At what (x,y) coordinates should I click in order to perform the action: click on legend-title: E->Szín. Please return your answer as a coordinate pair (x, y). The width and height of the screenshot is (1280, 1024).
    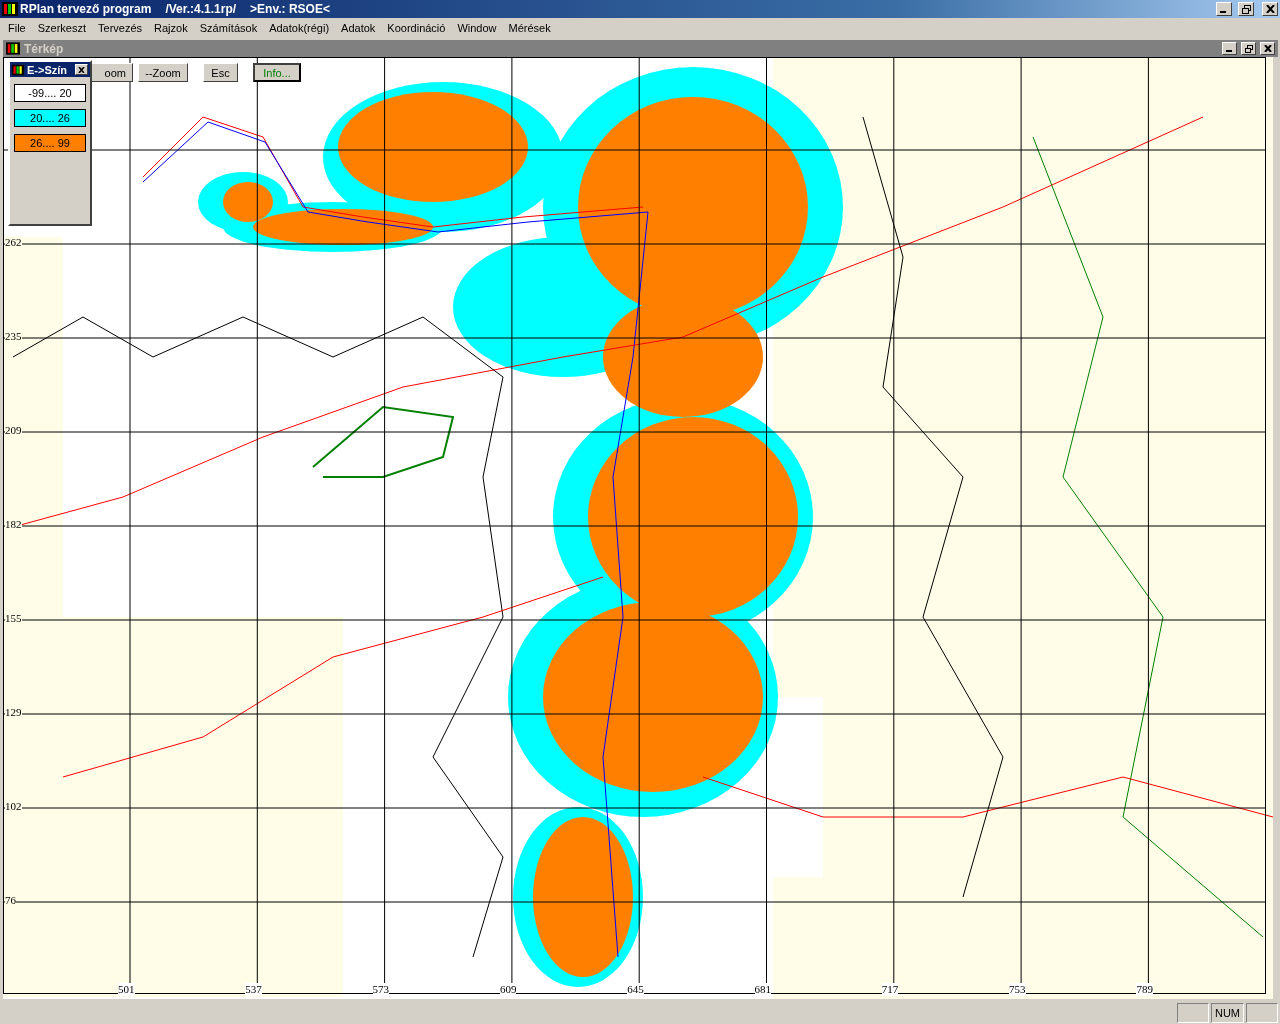
    Looking at the image, I should click on (48, 69).